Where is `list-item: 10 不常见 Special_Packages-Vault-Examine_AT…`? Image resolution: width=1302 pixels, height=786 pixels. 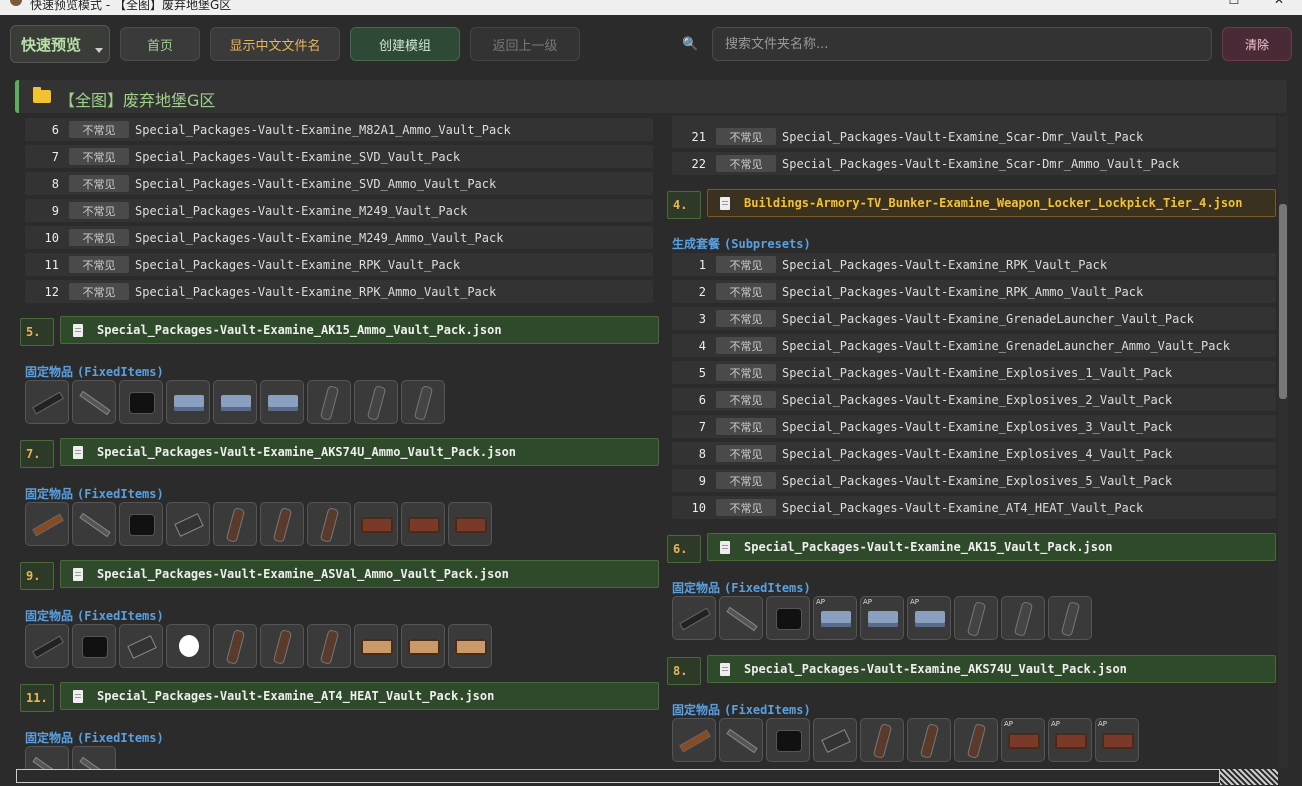
list-item: 10 不常见 Special_Packages-Vault-Examine_AT… is located at coordinates (974, 507).